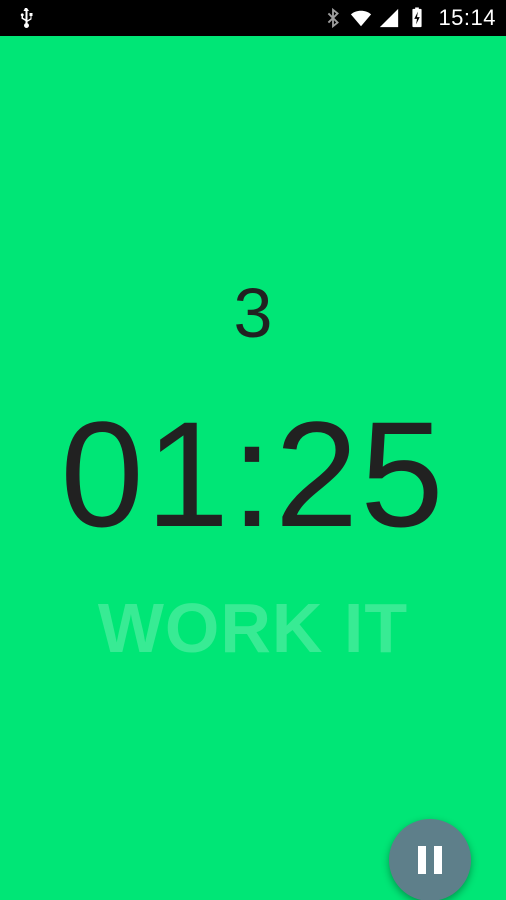 Image resolution: width=506 pixels, height=900 pixels. Describe the element at coordinates (334, 18) in the screenshot. I see `bluetooth-icon` at that location.